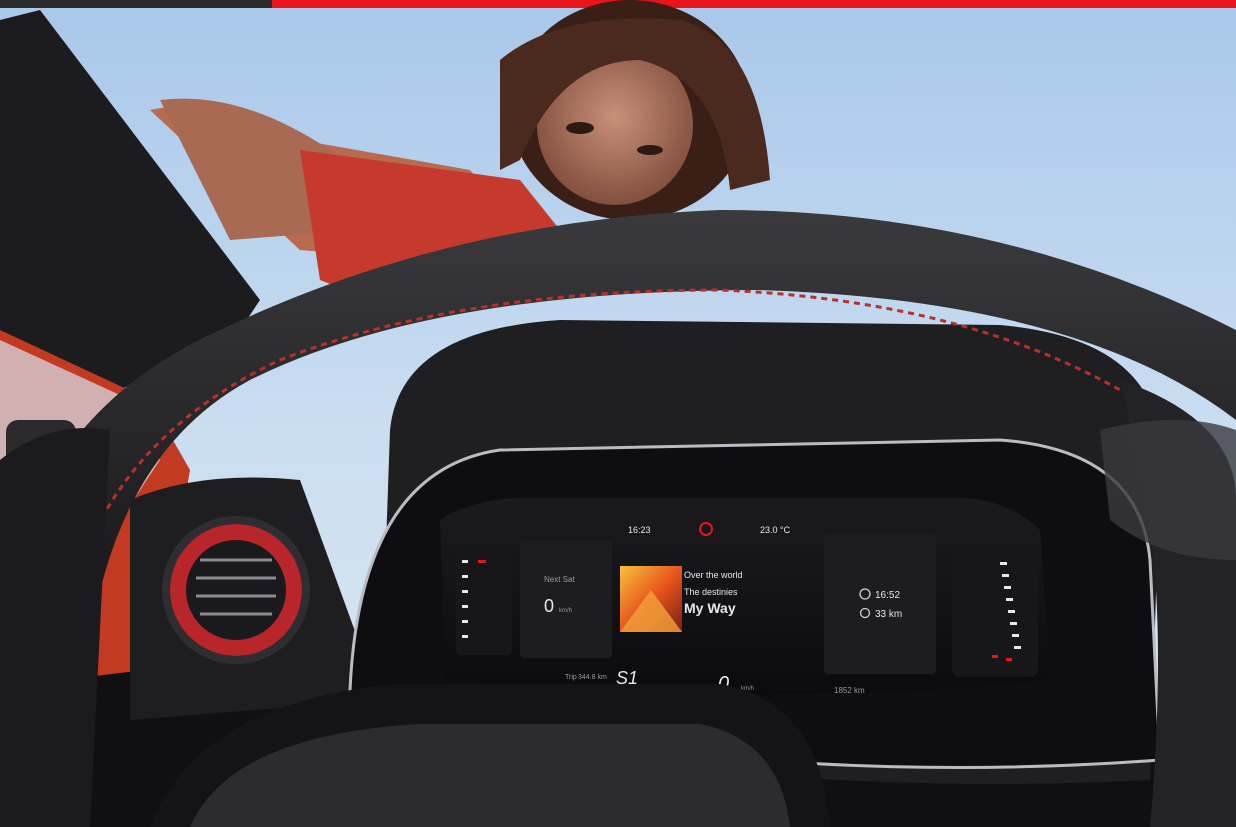  I want to click on right-info-panel, so click(880, 604).